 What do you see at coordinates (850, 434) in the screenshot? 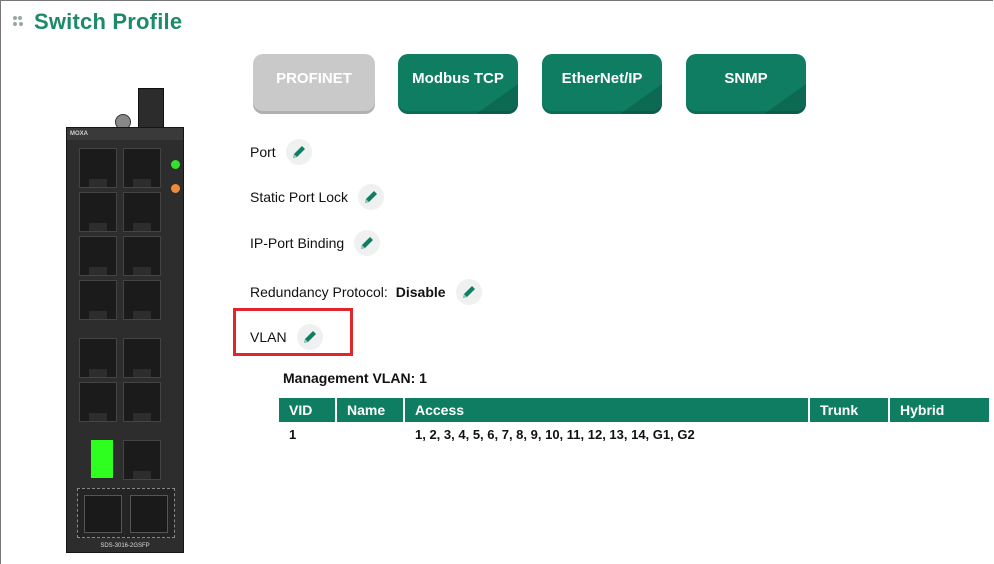
I see `cell-trunk` at bounding box center [850, 434].